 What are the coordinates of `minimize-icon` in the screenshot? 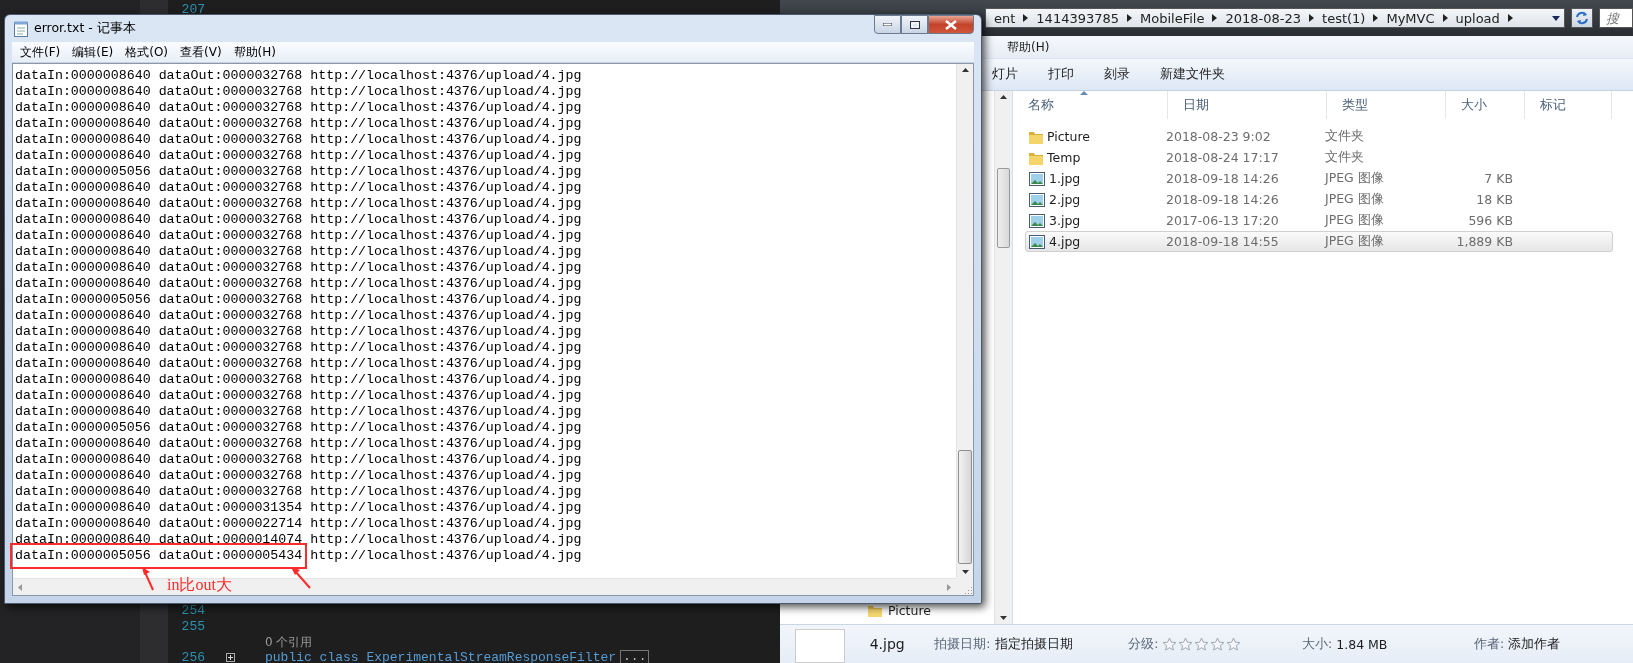 It's located at (887, 24).